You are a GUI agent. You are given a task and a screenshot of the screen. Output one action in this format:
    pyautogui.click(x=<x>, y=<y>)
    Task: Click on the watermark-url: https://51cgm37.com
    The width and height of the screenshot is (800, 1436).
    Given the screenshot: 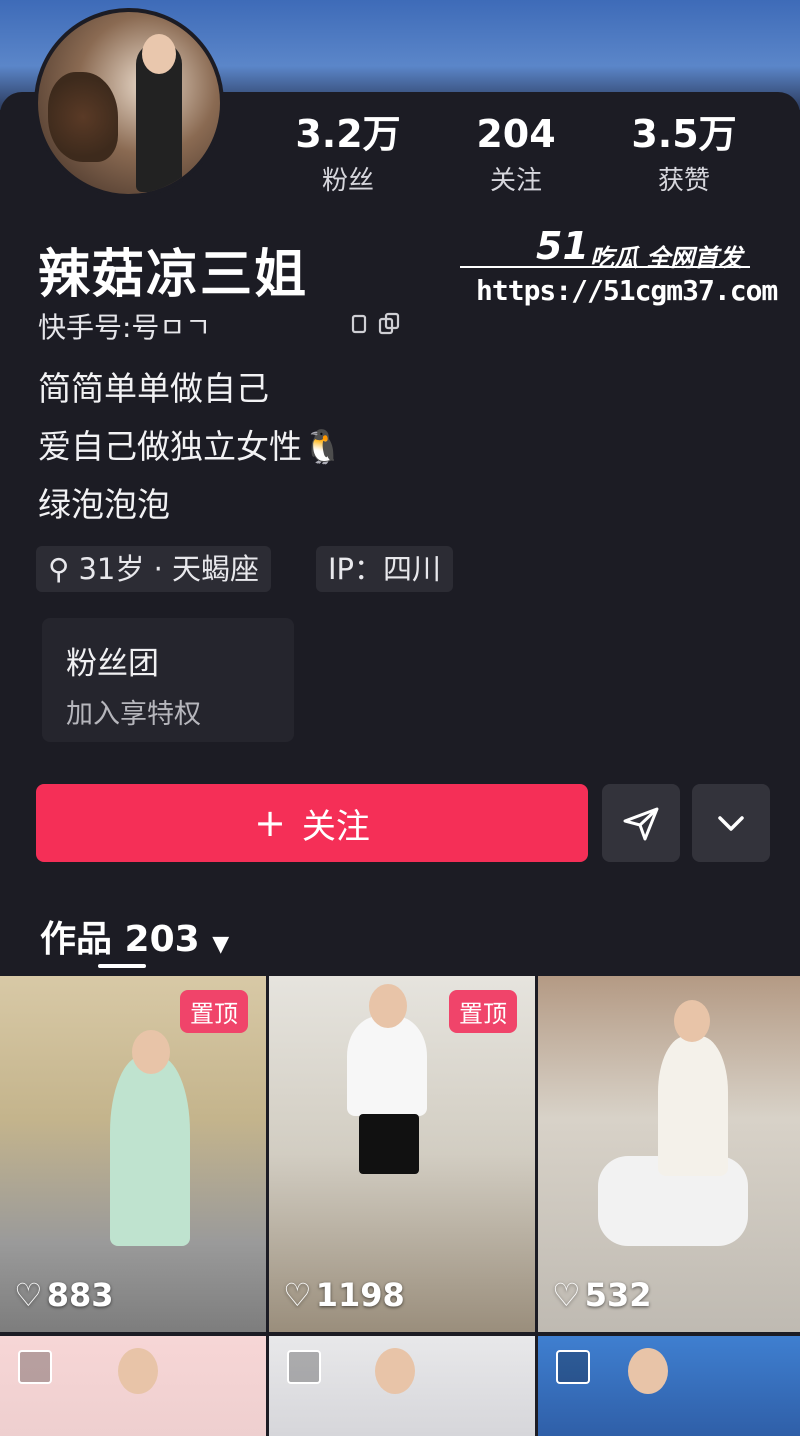 What is the action you would take?
    pyautogui.click(x=627, y=290)
    